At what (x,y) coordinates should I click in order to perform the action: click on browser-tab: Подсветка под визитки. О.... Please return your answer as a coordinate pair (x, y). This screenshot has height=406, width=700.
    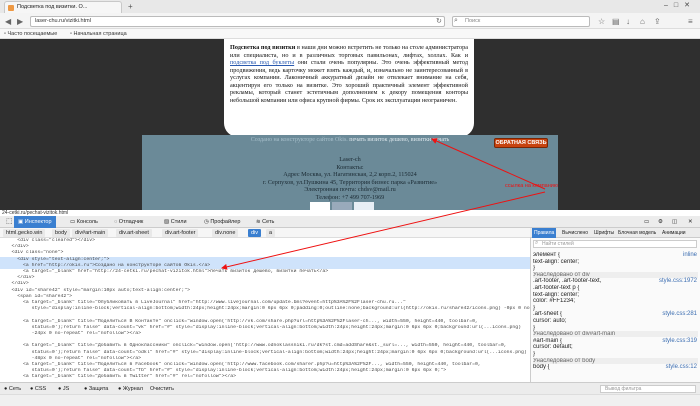
    Looking at the image, I should click on (63, 7).